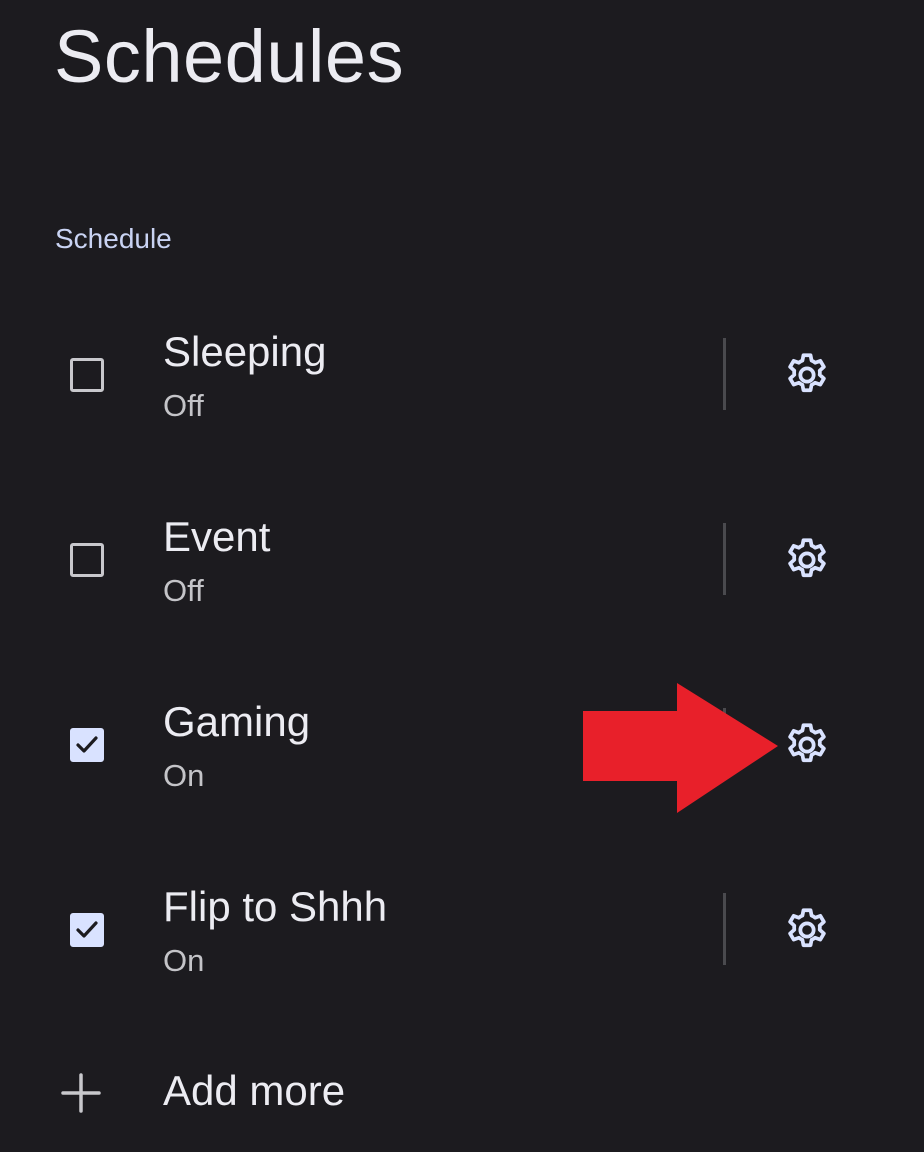  I want to click on add-more-button: Add more, so click(462, 1095).